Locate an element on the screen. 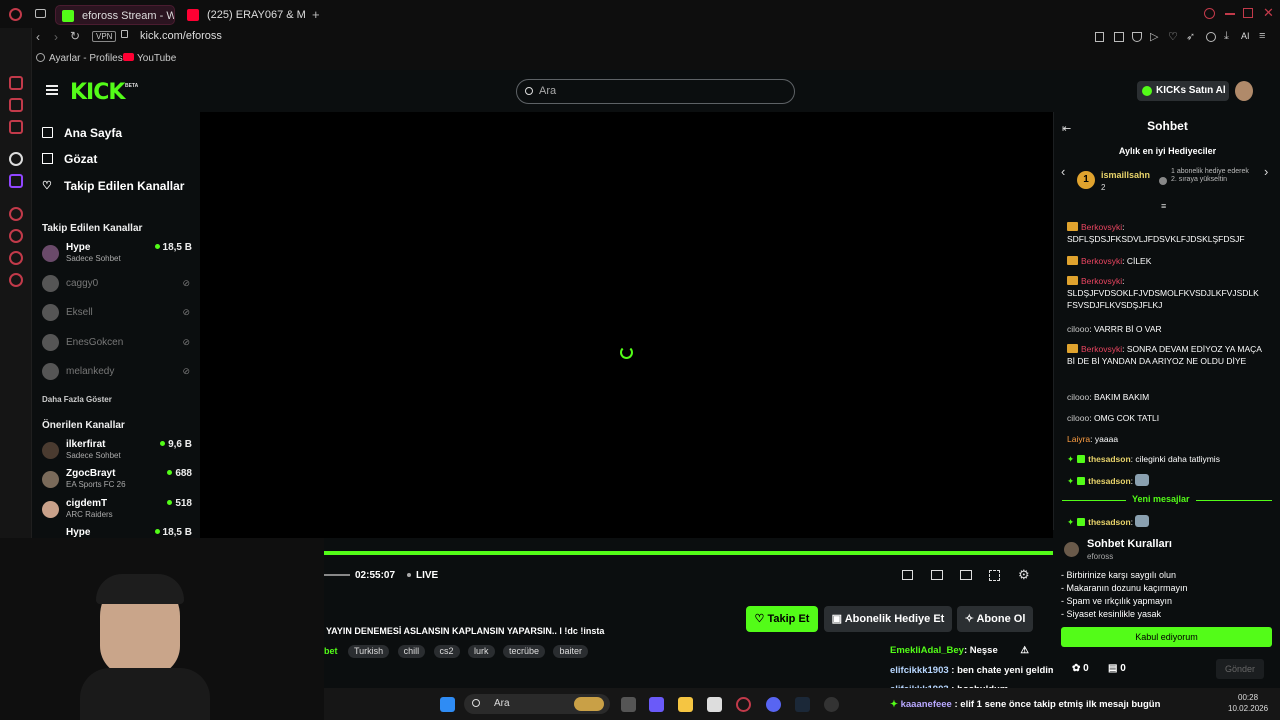 Image resolution: width=1280 pixels, height=720 pixels. followed-channel: Hype Sadece Sohbet 18,5 B is located at coordinates (117, 254).